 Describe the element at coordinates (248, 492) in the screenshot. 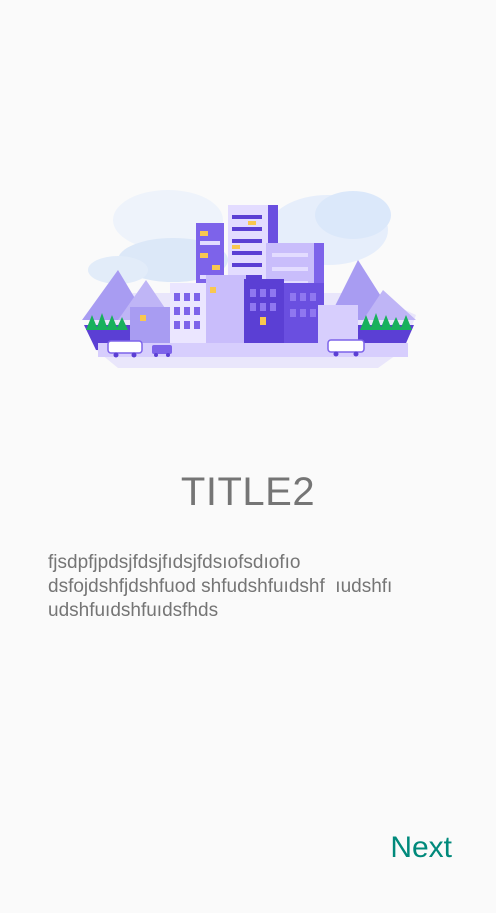

I see `onboarding-title: TITLE2` at that location.